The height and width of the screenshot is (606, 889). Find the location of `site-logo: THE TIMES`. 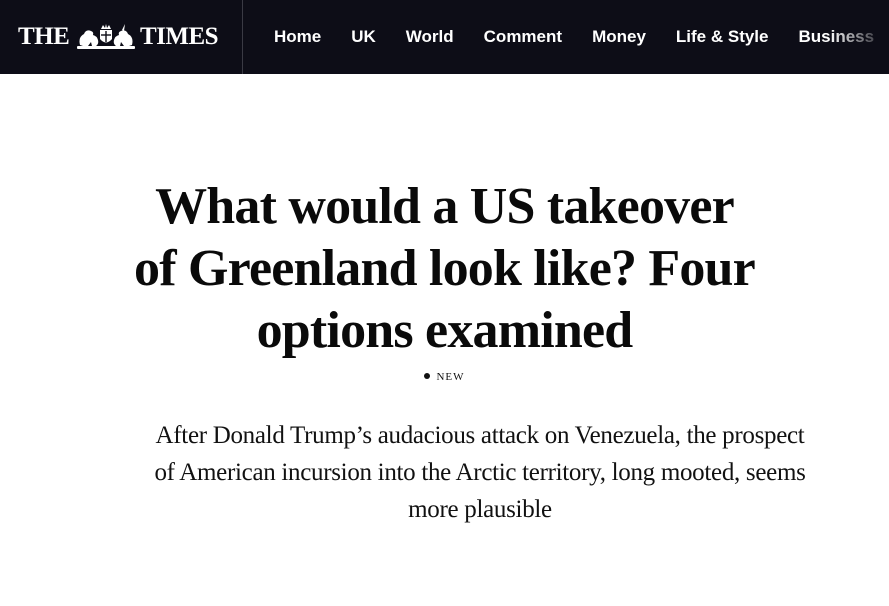

site-logo: THE TIMES is located at coordinates (121, 37).